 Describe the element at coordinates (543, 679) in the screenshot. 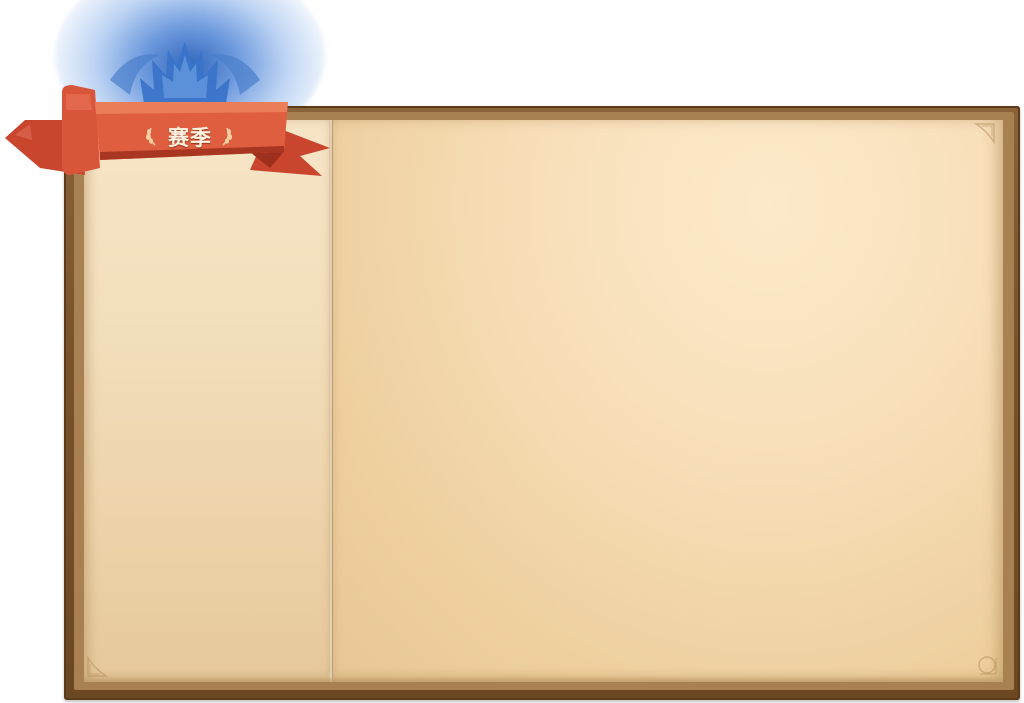

I see `page-bottom-edge` at that location.